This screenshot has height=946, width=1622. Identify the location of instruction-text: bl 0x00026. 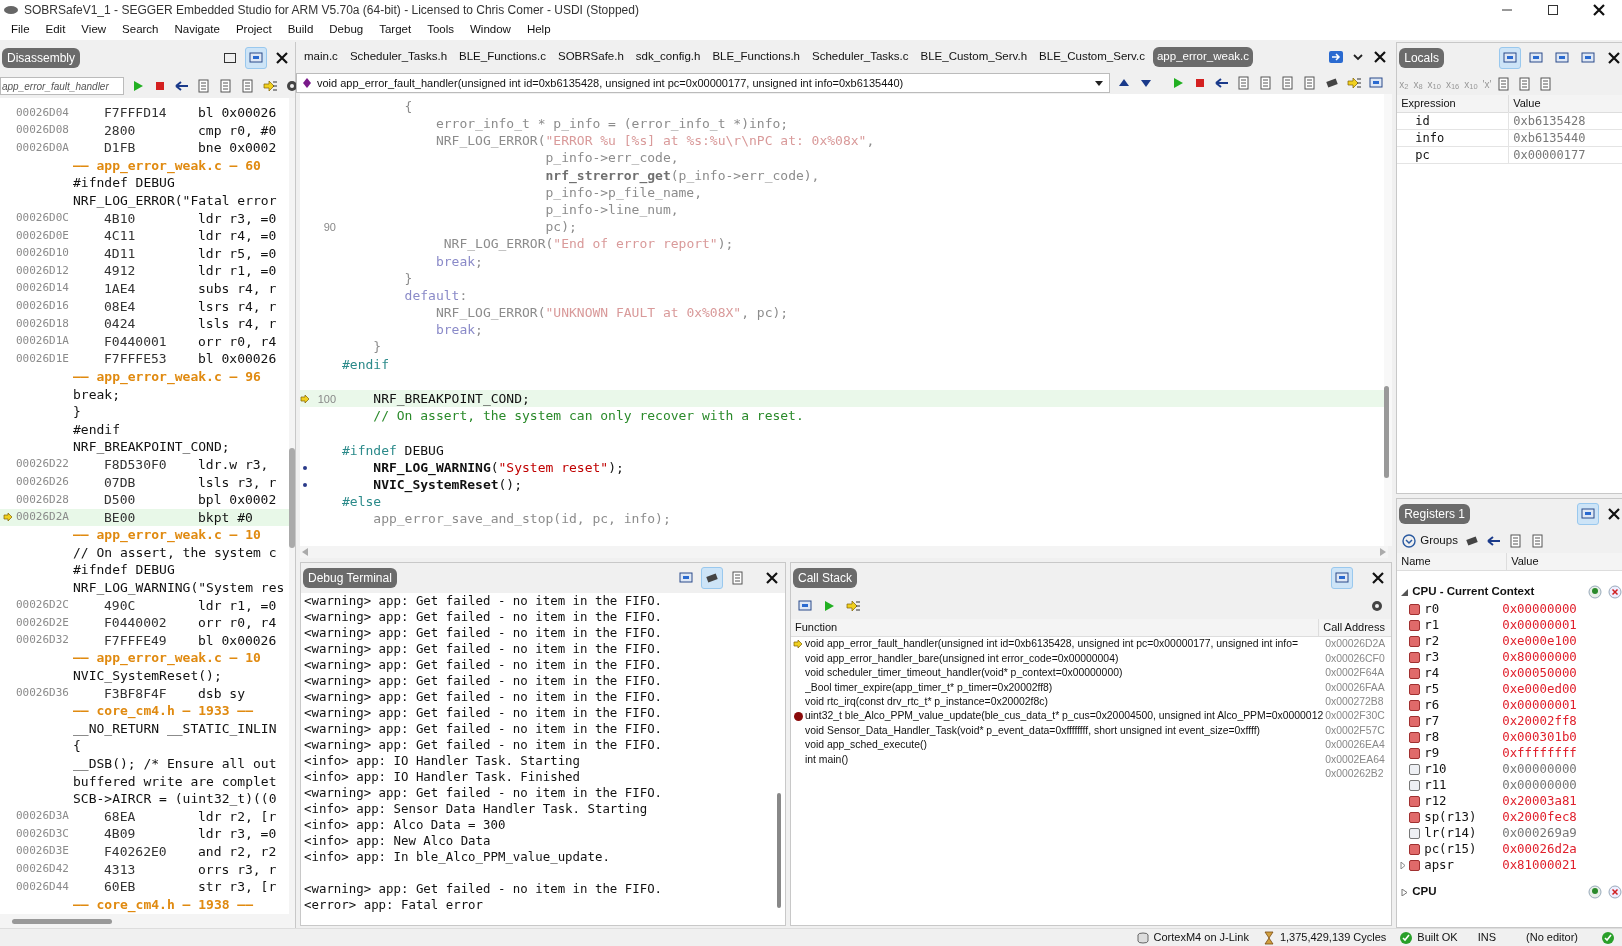
(237, 359).